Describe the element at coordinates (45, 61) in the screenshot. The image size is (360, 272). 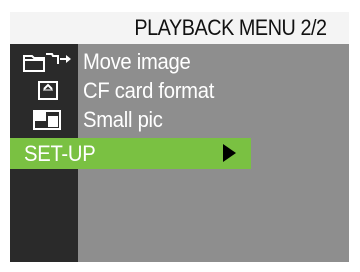
I see `move-image-icon` at that location.